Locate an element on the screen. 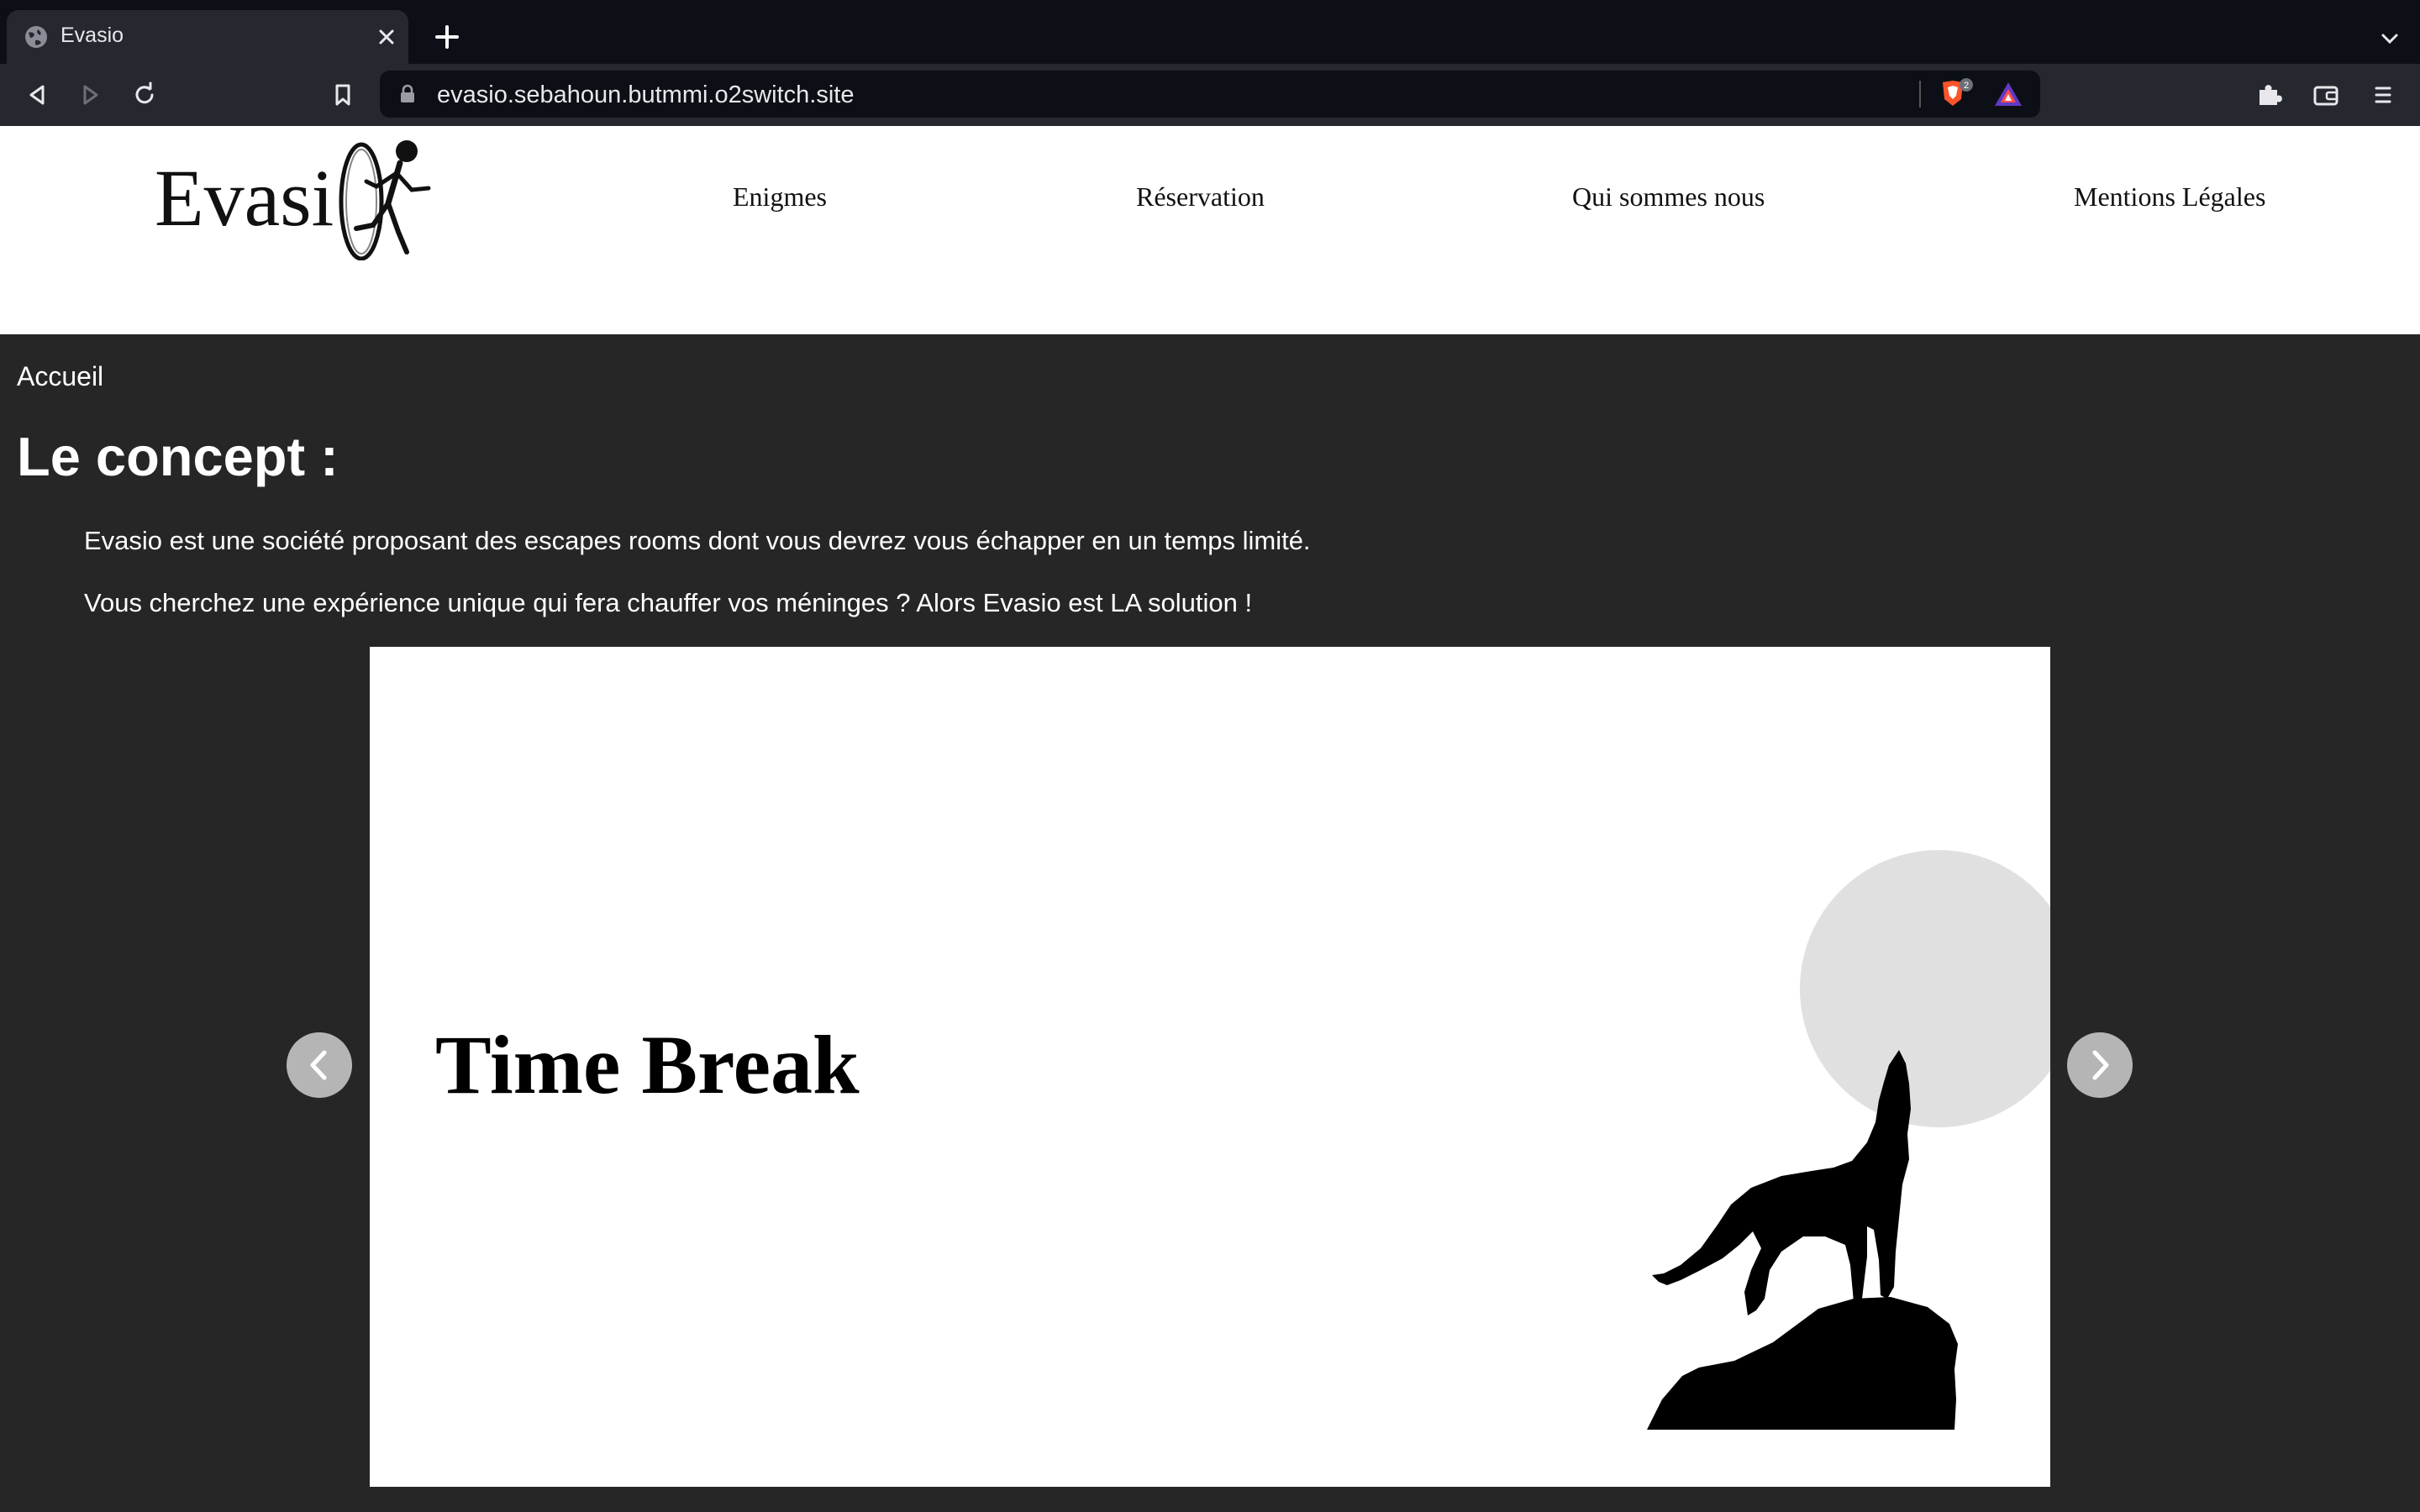 The height and width of the screenshot is (1512, 2420). bookmark-icon is located at coordinates (343, 95).